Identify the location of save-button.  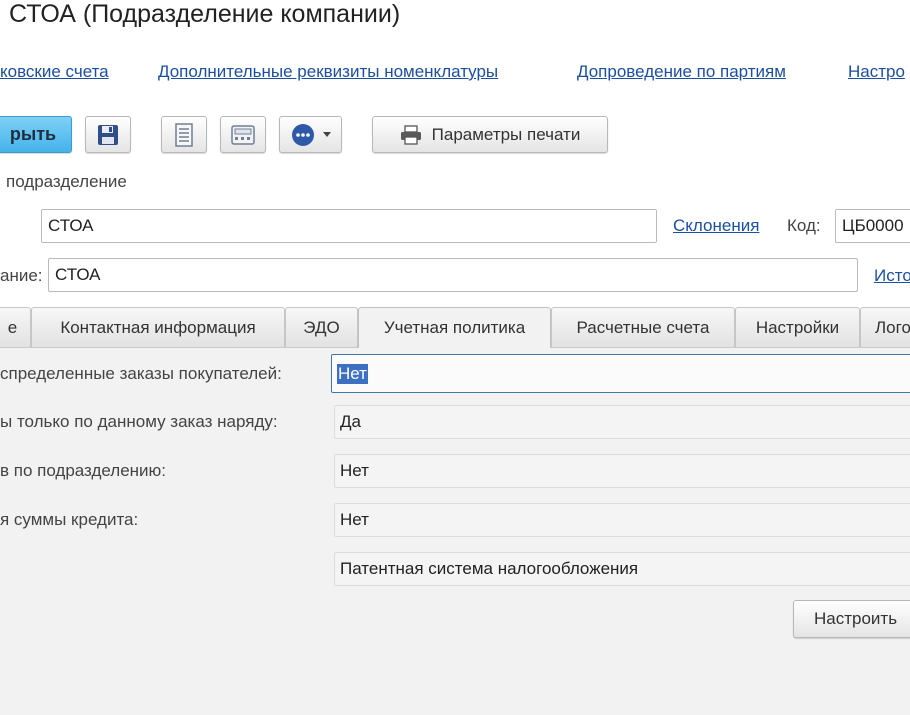
(108, 134).